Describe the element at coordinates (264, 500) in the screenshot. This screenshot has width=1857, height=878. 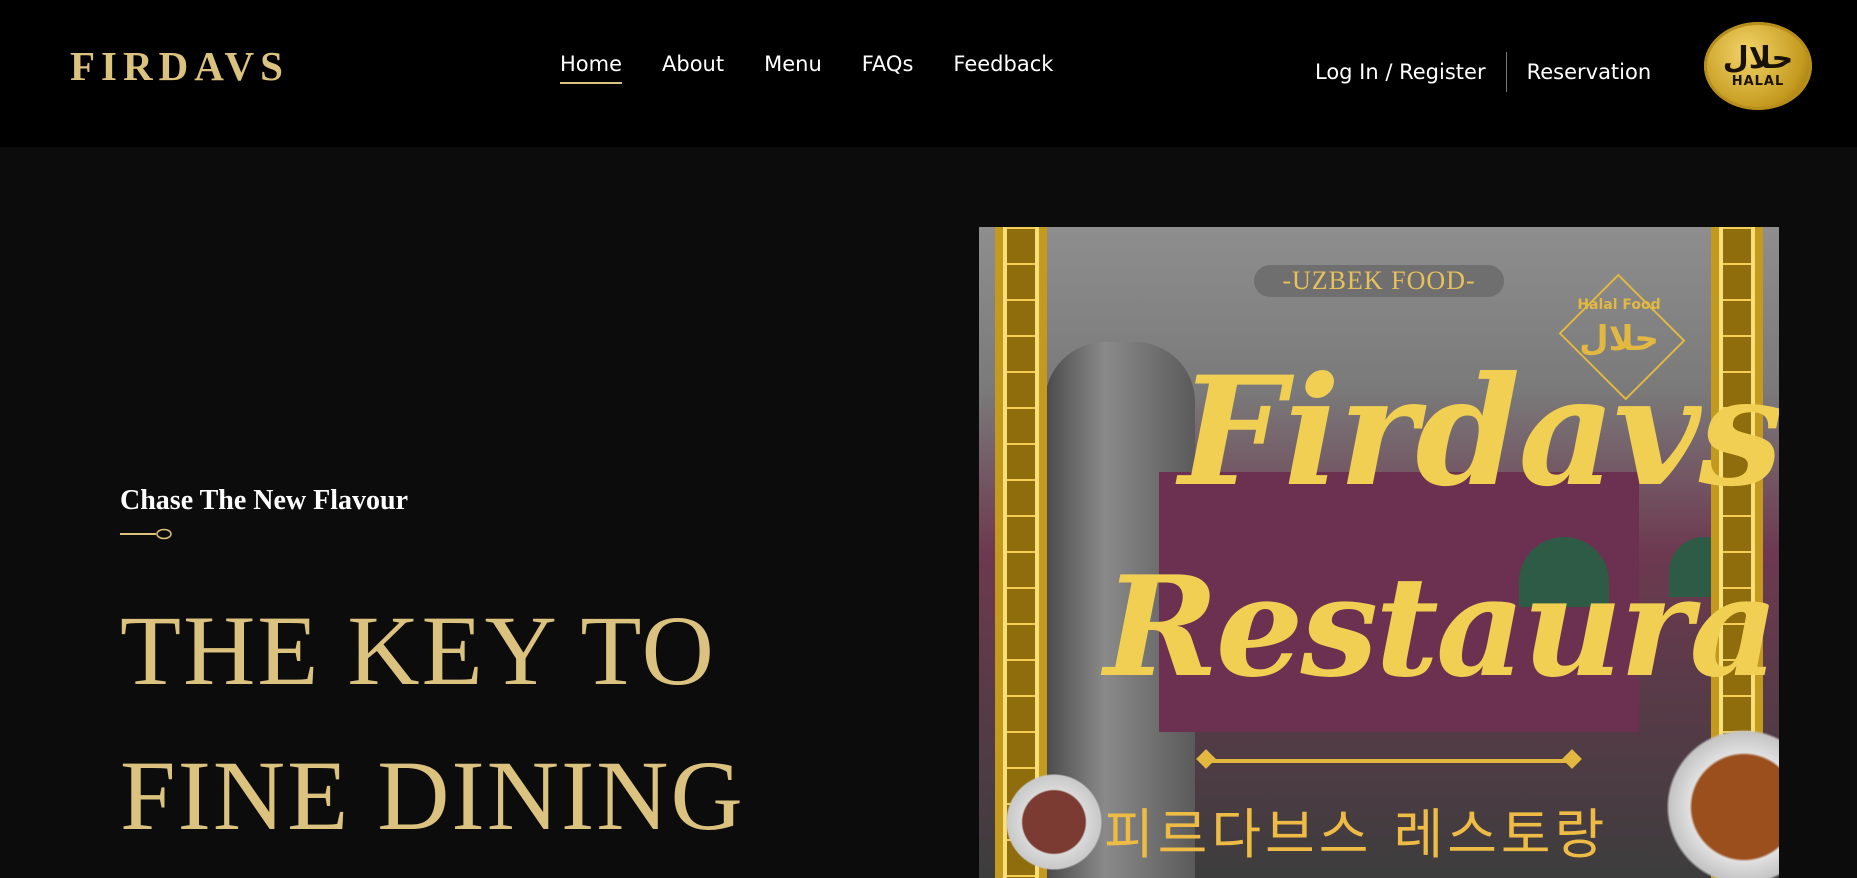
I see `hero-tagline: Chase The New Flavour` at that location.